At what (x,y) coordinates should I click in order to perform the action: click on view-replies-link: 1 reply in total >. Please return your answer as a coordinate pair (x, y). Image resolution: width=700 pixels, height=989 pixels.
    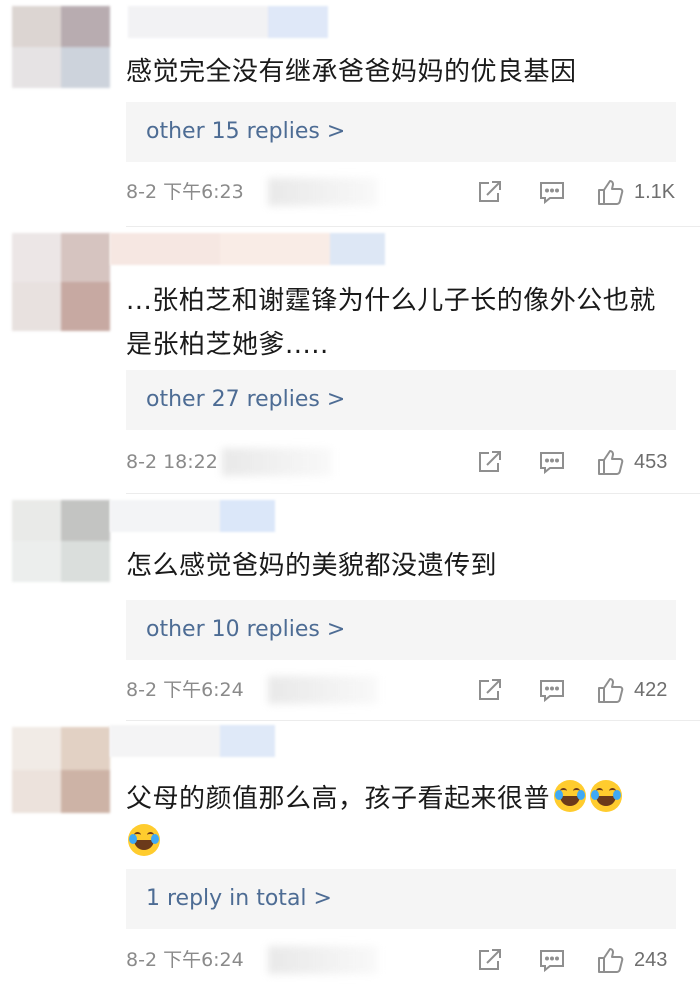
    Looking at the image, I should click on (401, 899).